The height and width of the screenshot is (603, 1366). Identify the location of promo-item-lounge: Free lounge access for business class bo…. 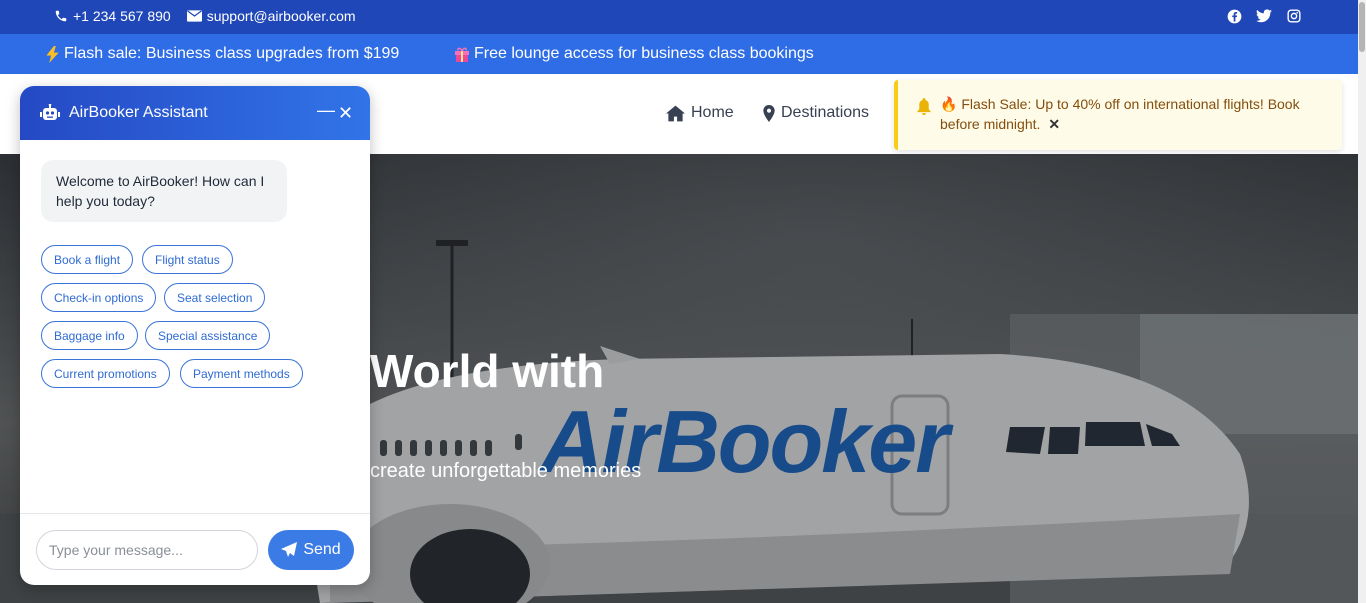
(634, 54).